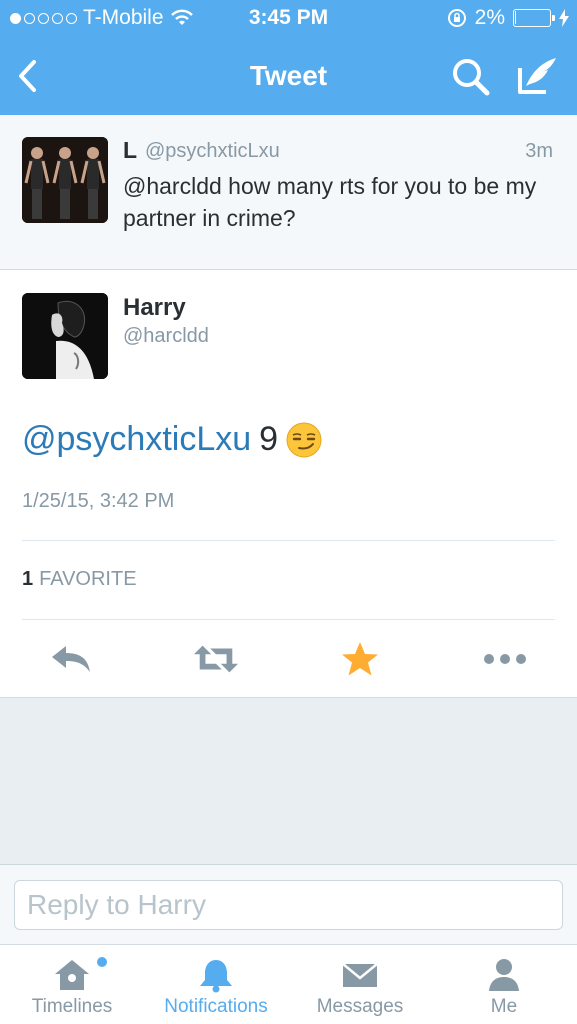 Image resolution: width=577 pixels, height=1024 pixels. I want to click on reply-bar, so click(288, 904).